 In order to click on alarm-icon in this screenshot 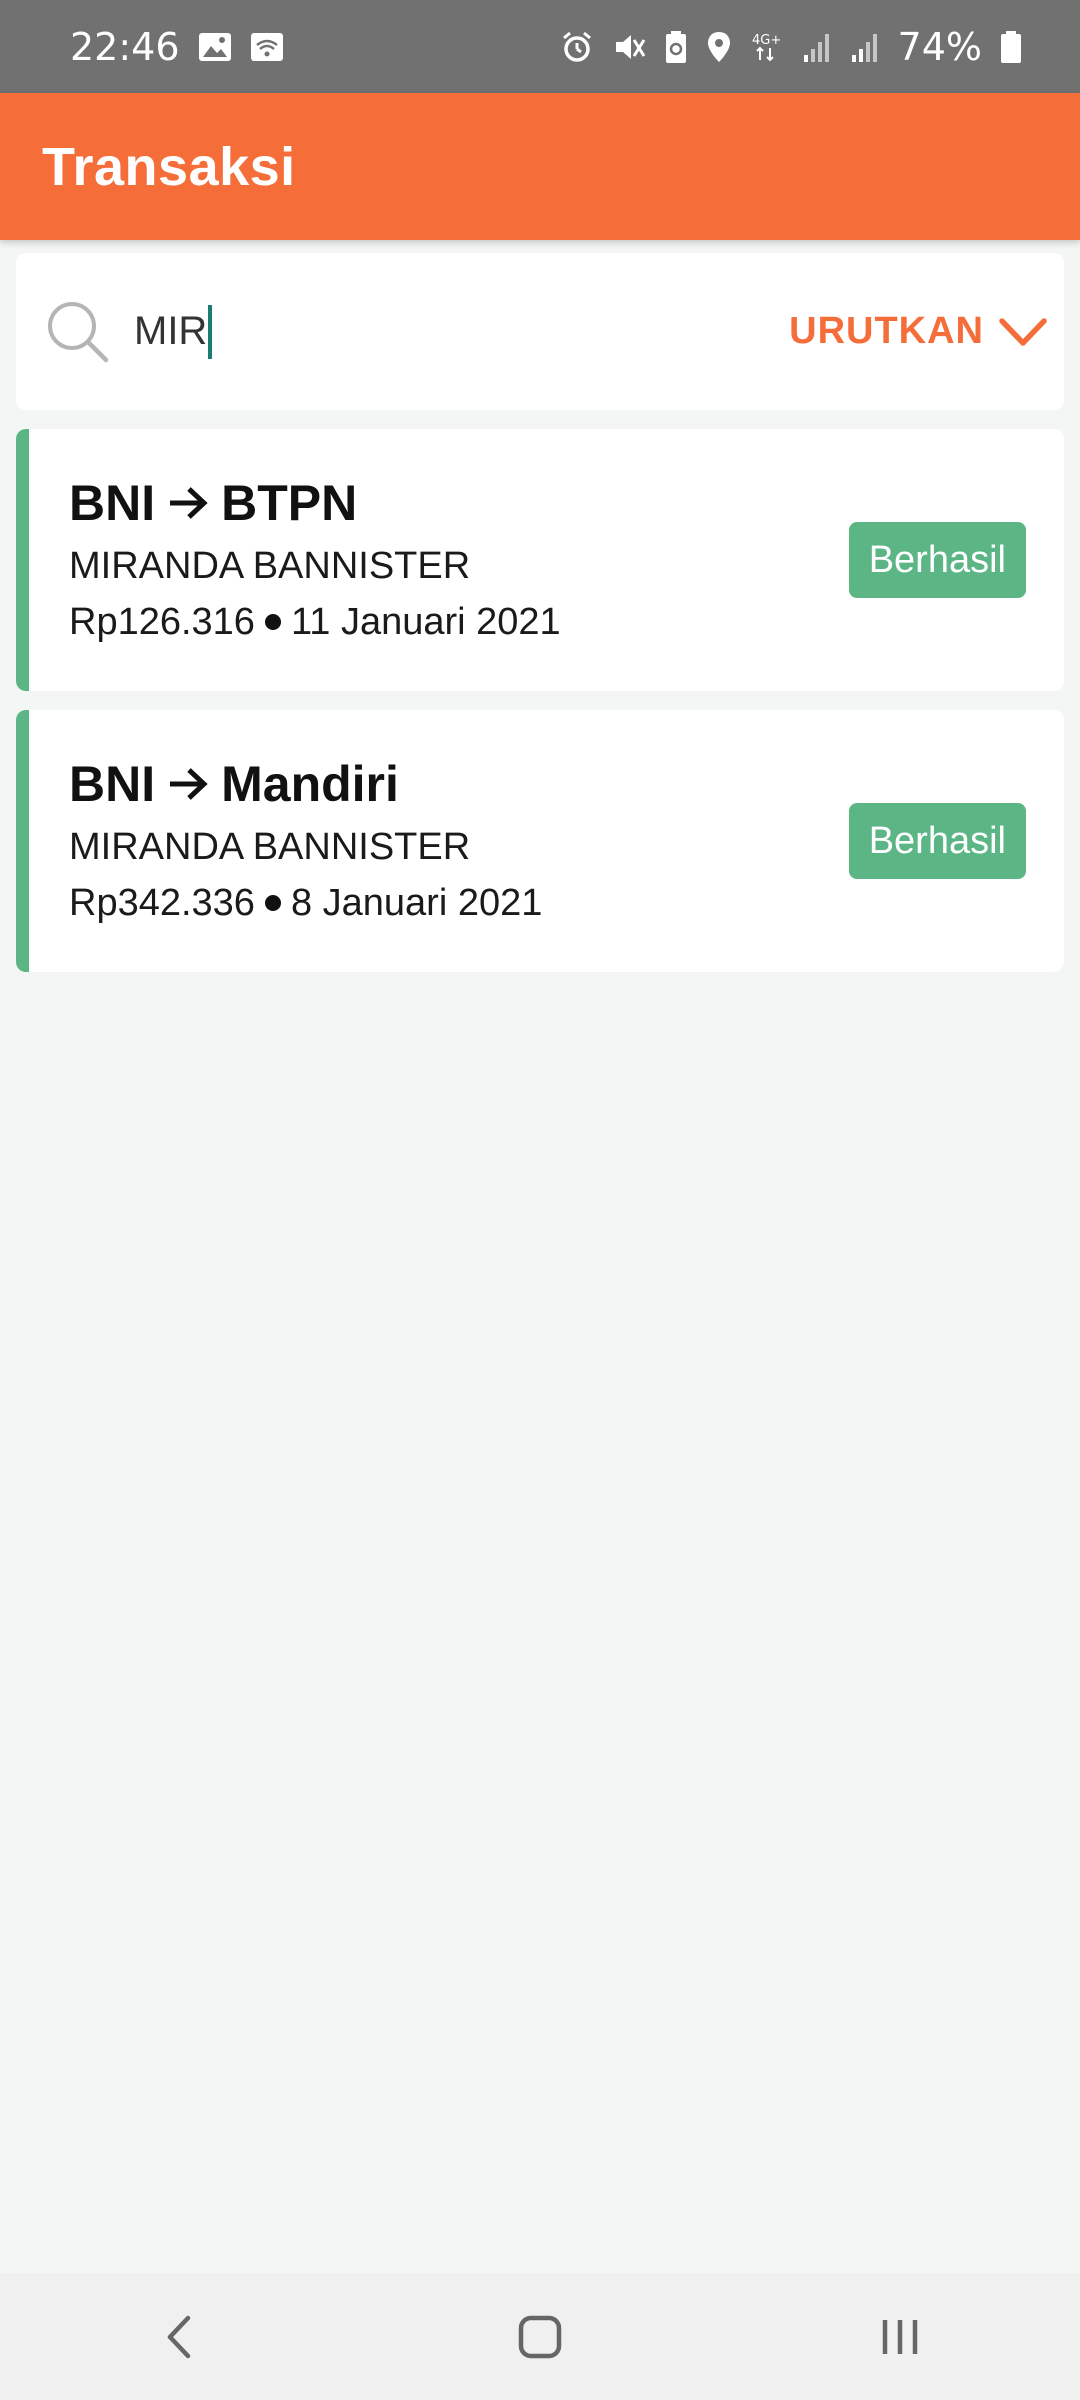, I will do `click(577, 47)`.